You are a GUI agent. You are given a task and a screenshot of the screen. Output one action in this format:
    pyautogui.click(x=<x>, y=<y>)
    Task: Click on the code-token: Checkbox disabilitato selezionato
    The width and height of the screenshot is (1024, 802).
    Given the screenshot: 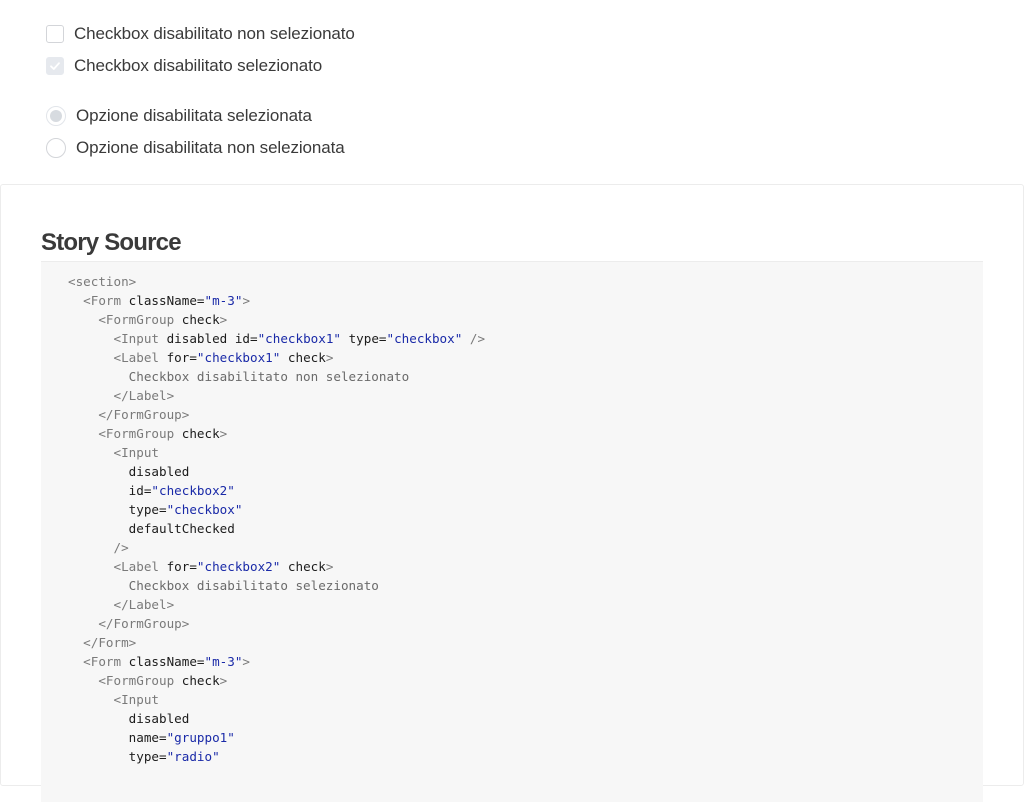 What is the action you would take?
    pyautogui.click(x=253, y=585)
    